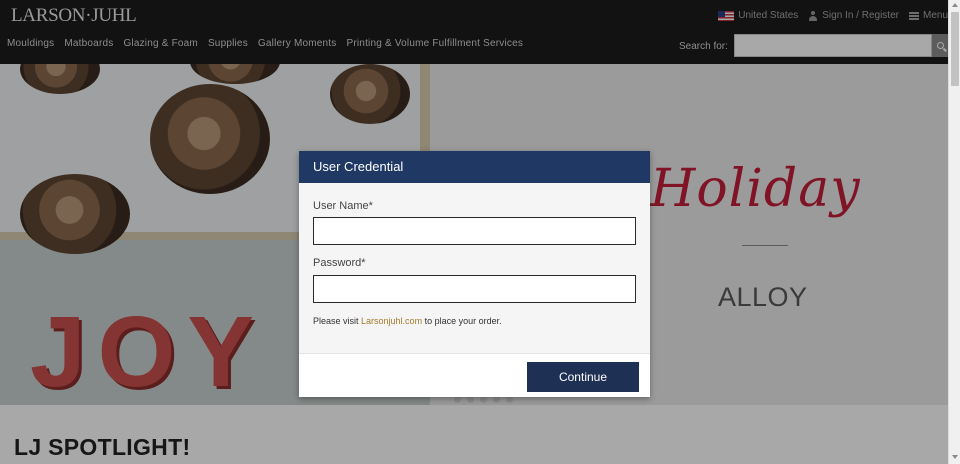 Image resolution: width=960 pixels, height=464 pixels. I want to click on username-label: User Name*, so click(343, 206).